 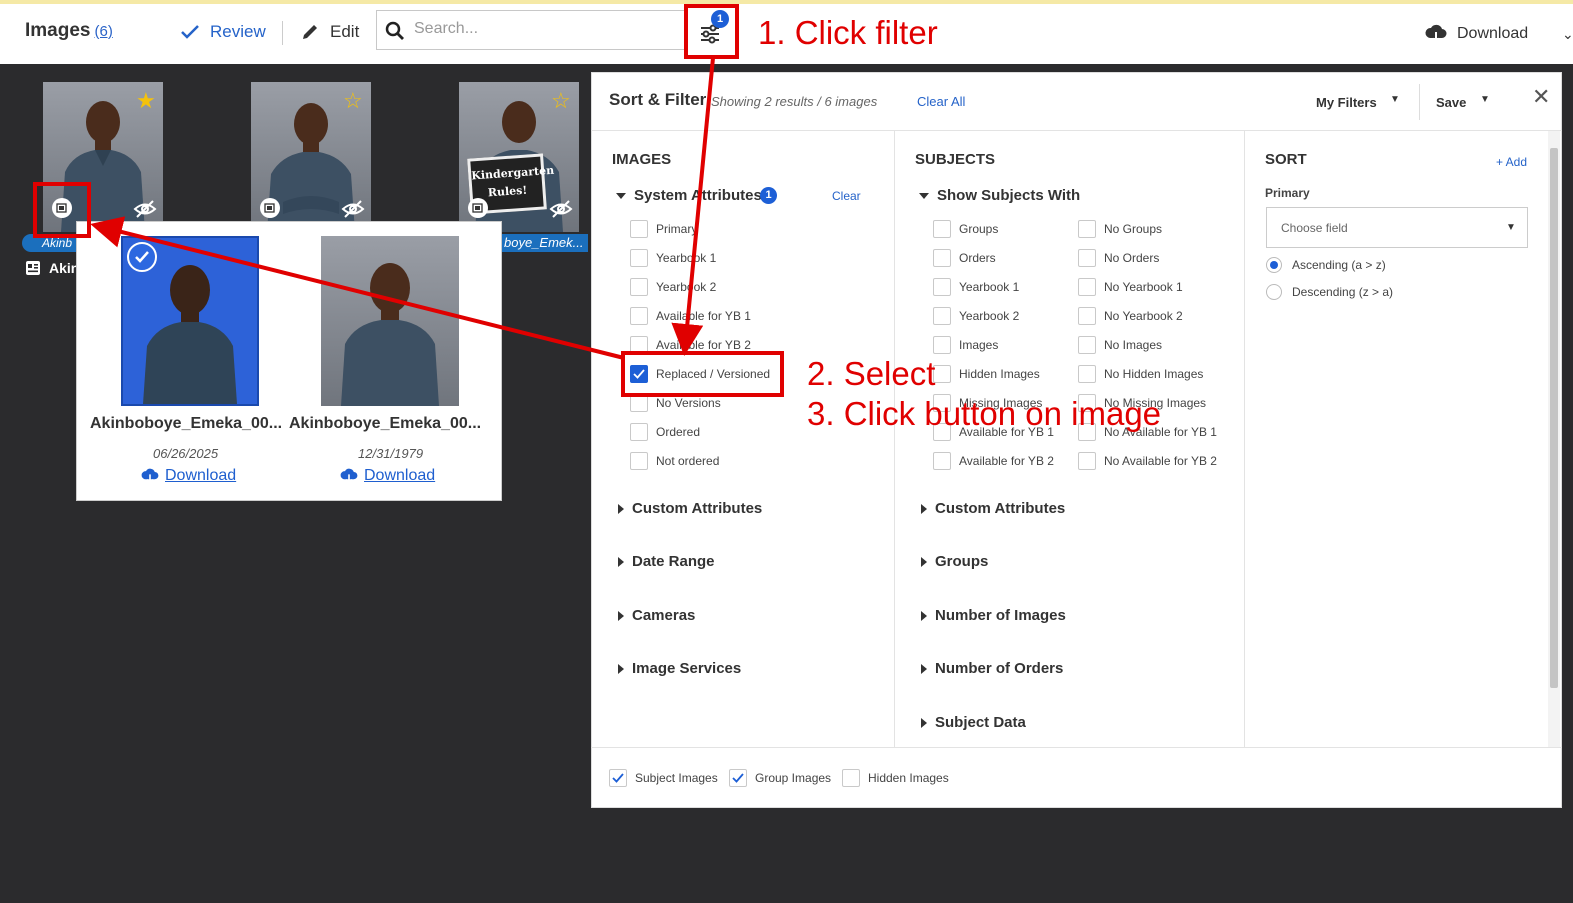 What do you see at coordinates (357, 288) in the screenshot?
I see `arrow-to-versions-button` at bounding box center [357, 288].